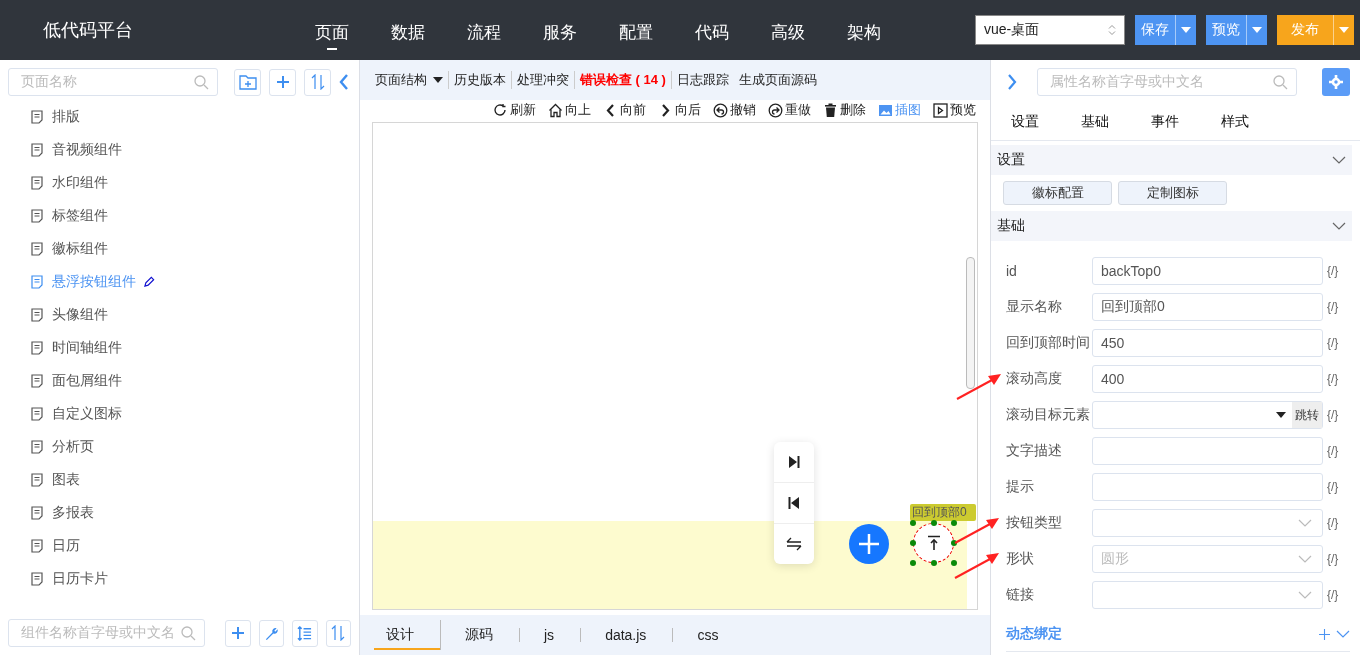 The width and height of the screenshot is (1360, 655). I want to click on wrench-button, so click(271, 633).